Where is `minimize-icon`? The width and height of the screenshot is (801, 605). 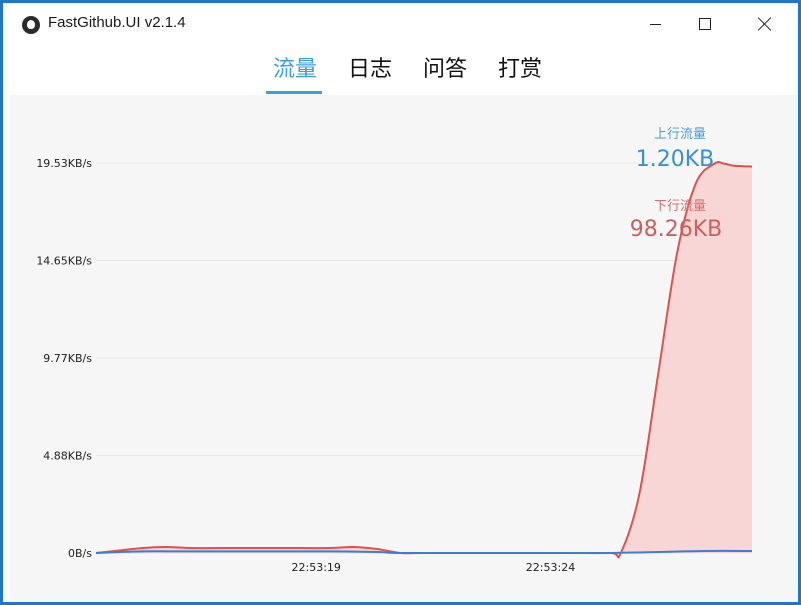
minimize-icon is located at coordinates (655, 24).